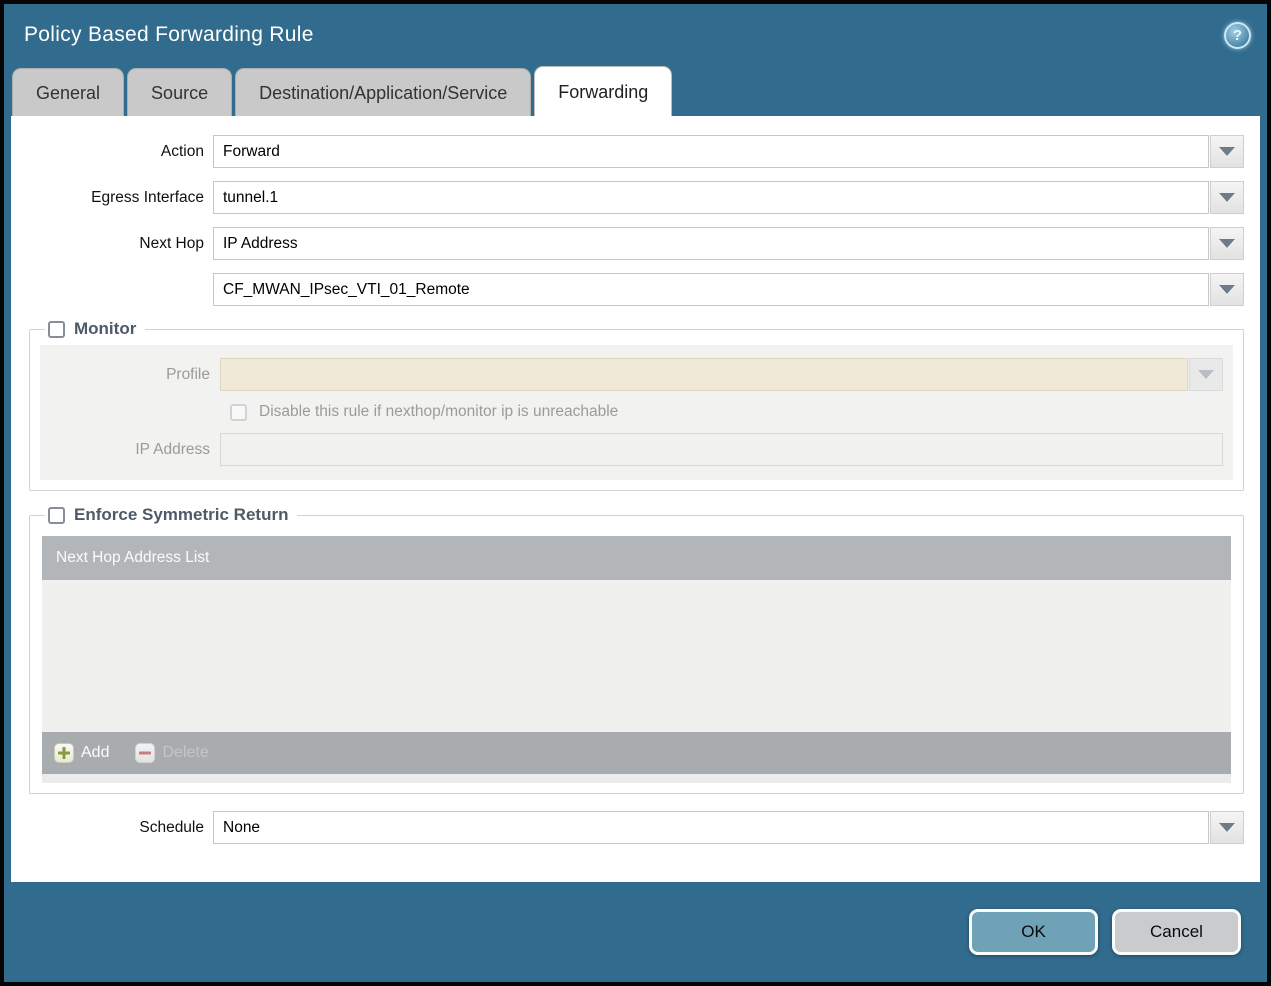  What do you see at coordinates (711, 197) in the screenshot?
I see `egress-interface-input` at bounding box center [711, 197].